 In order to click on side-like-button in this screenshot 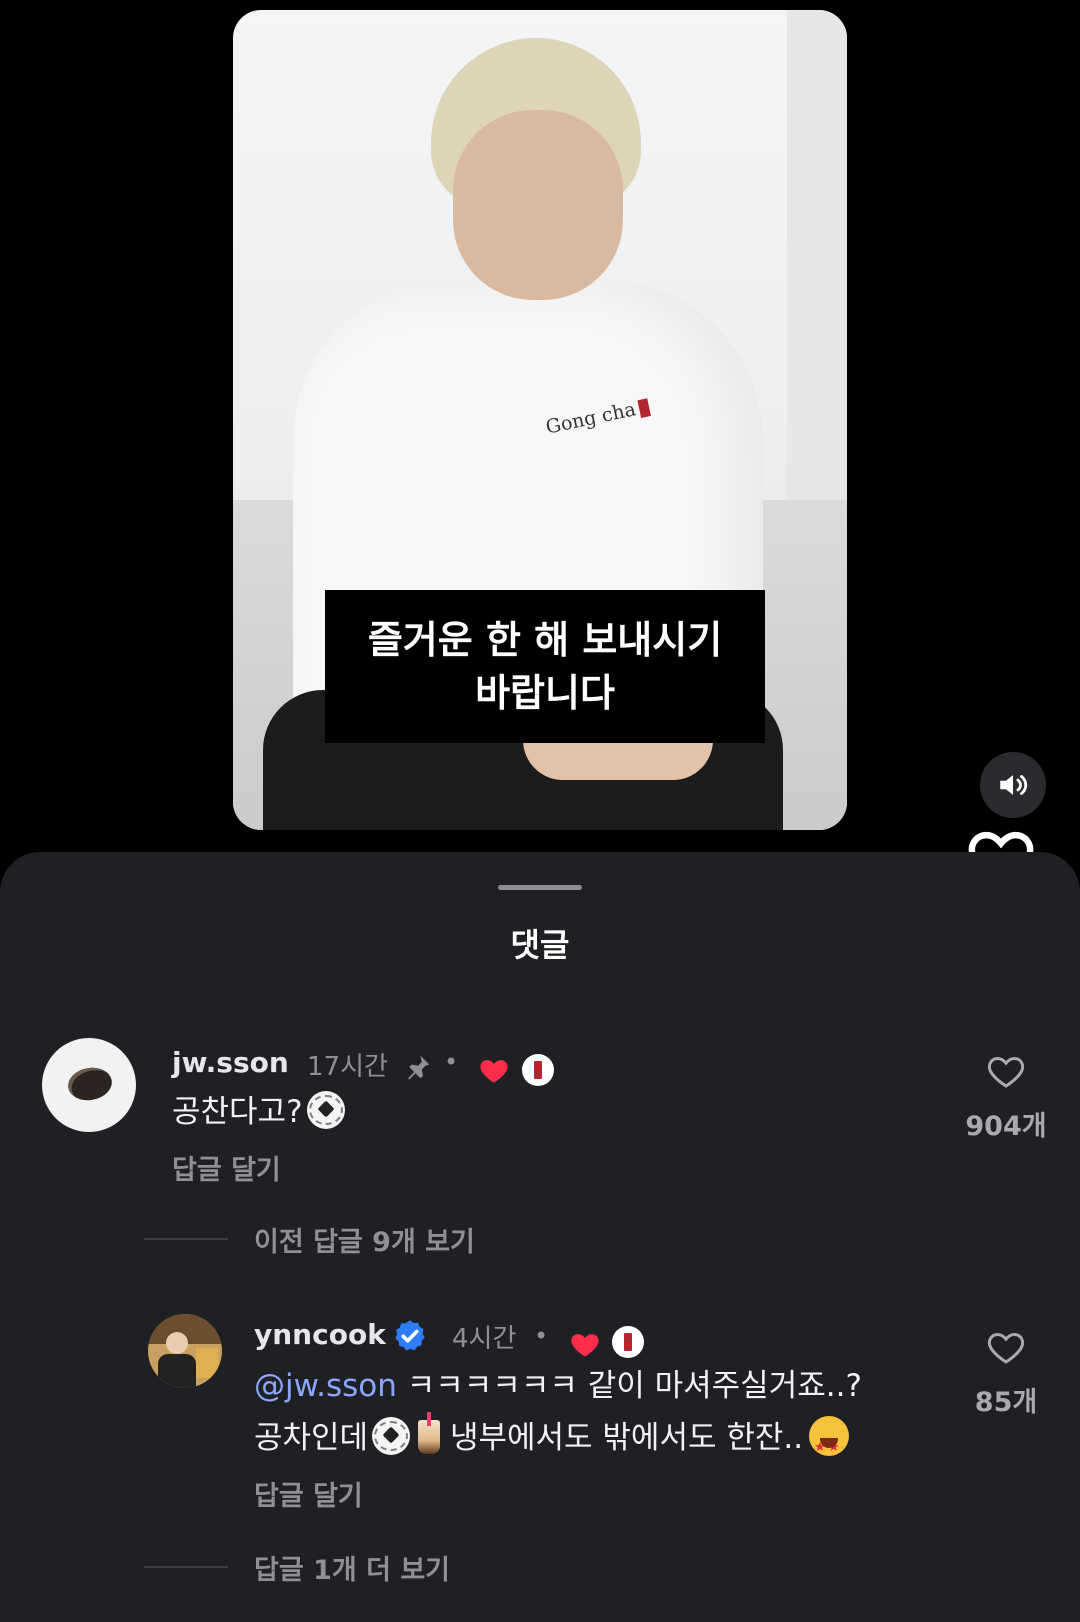, I will do `click(1001, 837)`.